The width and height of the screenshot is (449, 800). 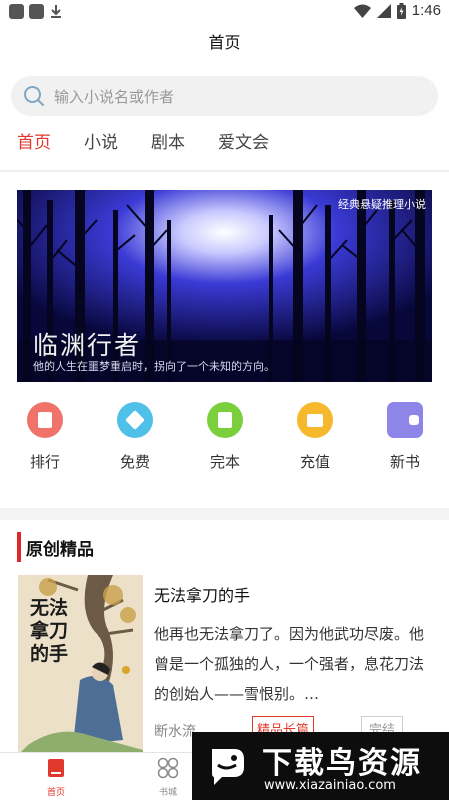 I want to click on watermark: 下载鸟资源 www.xiazainiao.com, so click(x=320, y=766).